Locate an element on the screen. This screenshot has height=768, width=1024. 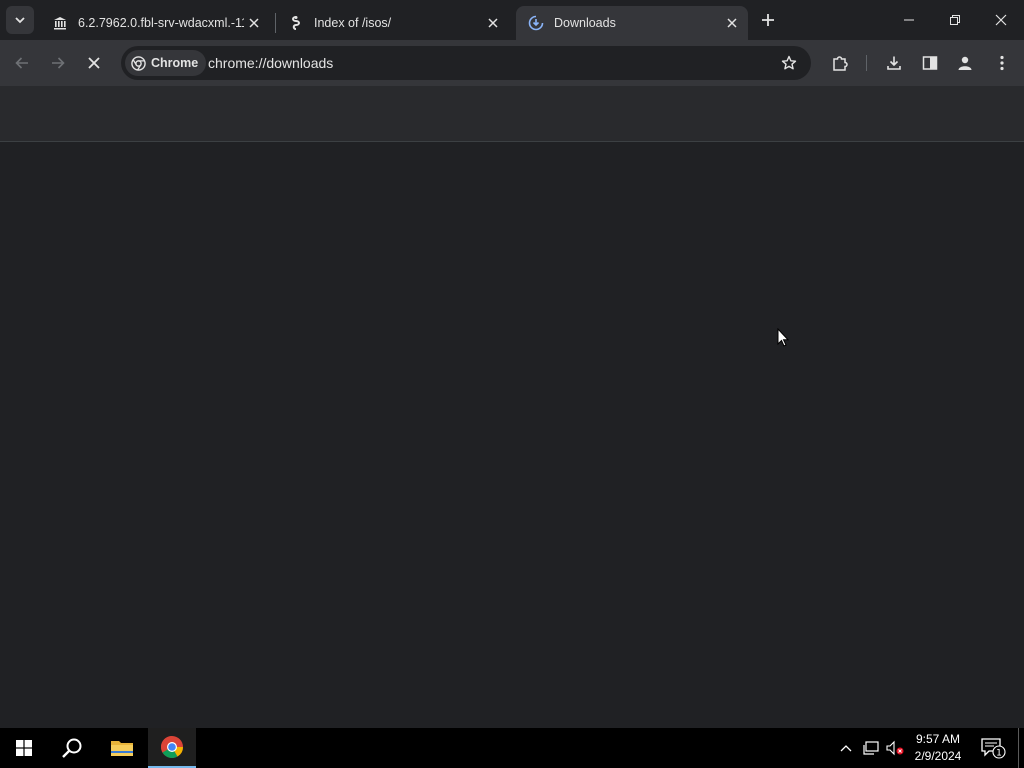
plus-icon is located at coordinates (768, 20).